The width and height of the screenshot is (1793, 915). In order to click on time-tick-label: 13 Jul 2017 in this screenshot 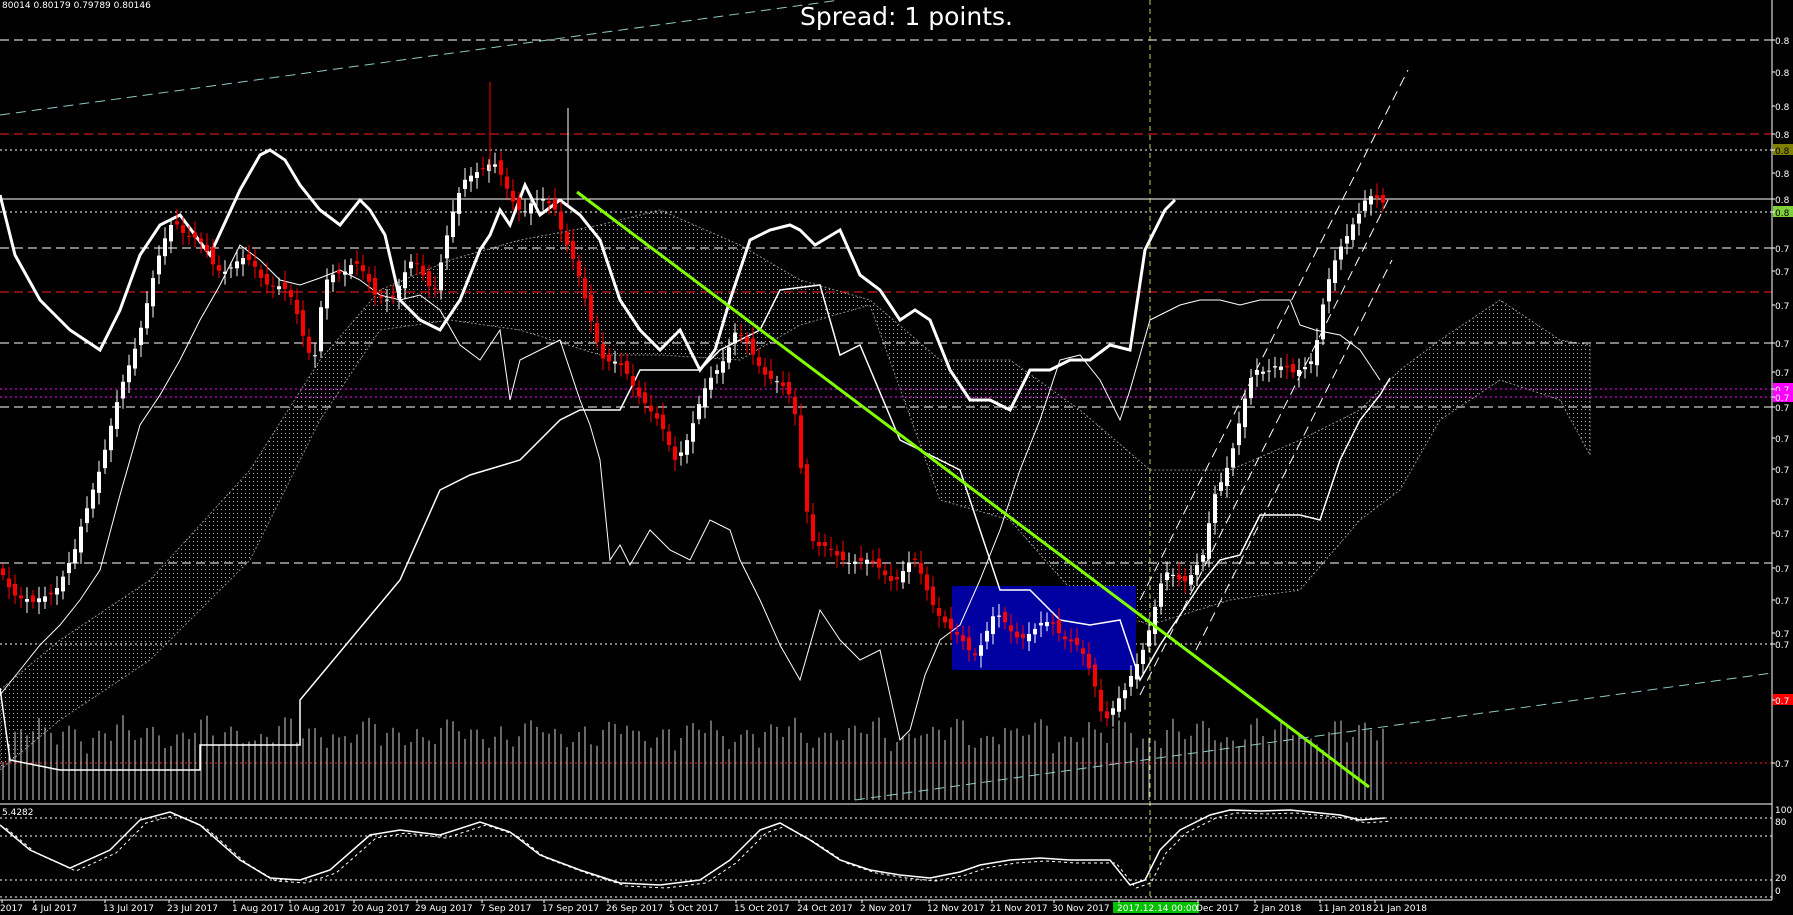, I will do `click(128, 909)`.